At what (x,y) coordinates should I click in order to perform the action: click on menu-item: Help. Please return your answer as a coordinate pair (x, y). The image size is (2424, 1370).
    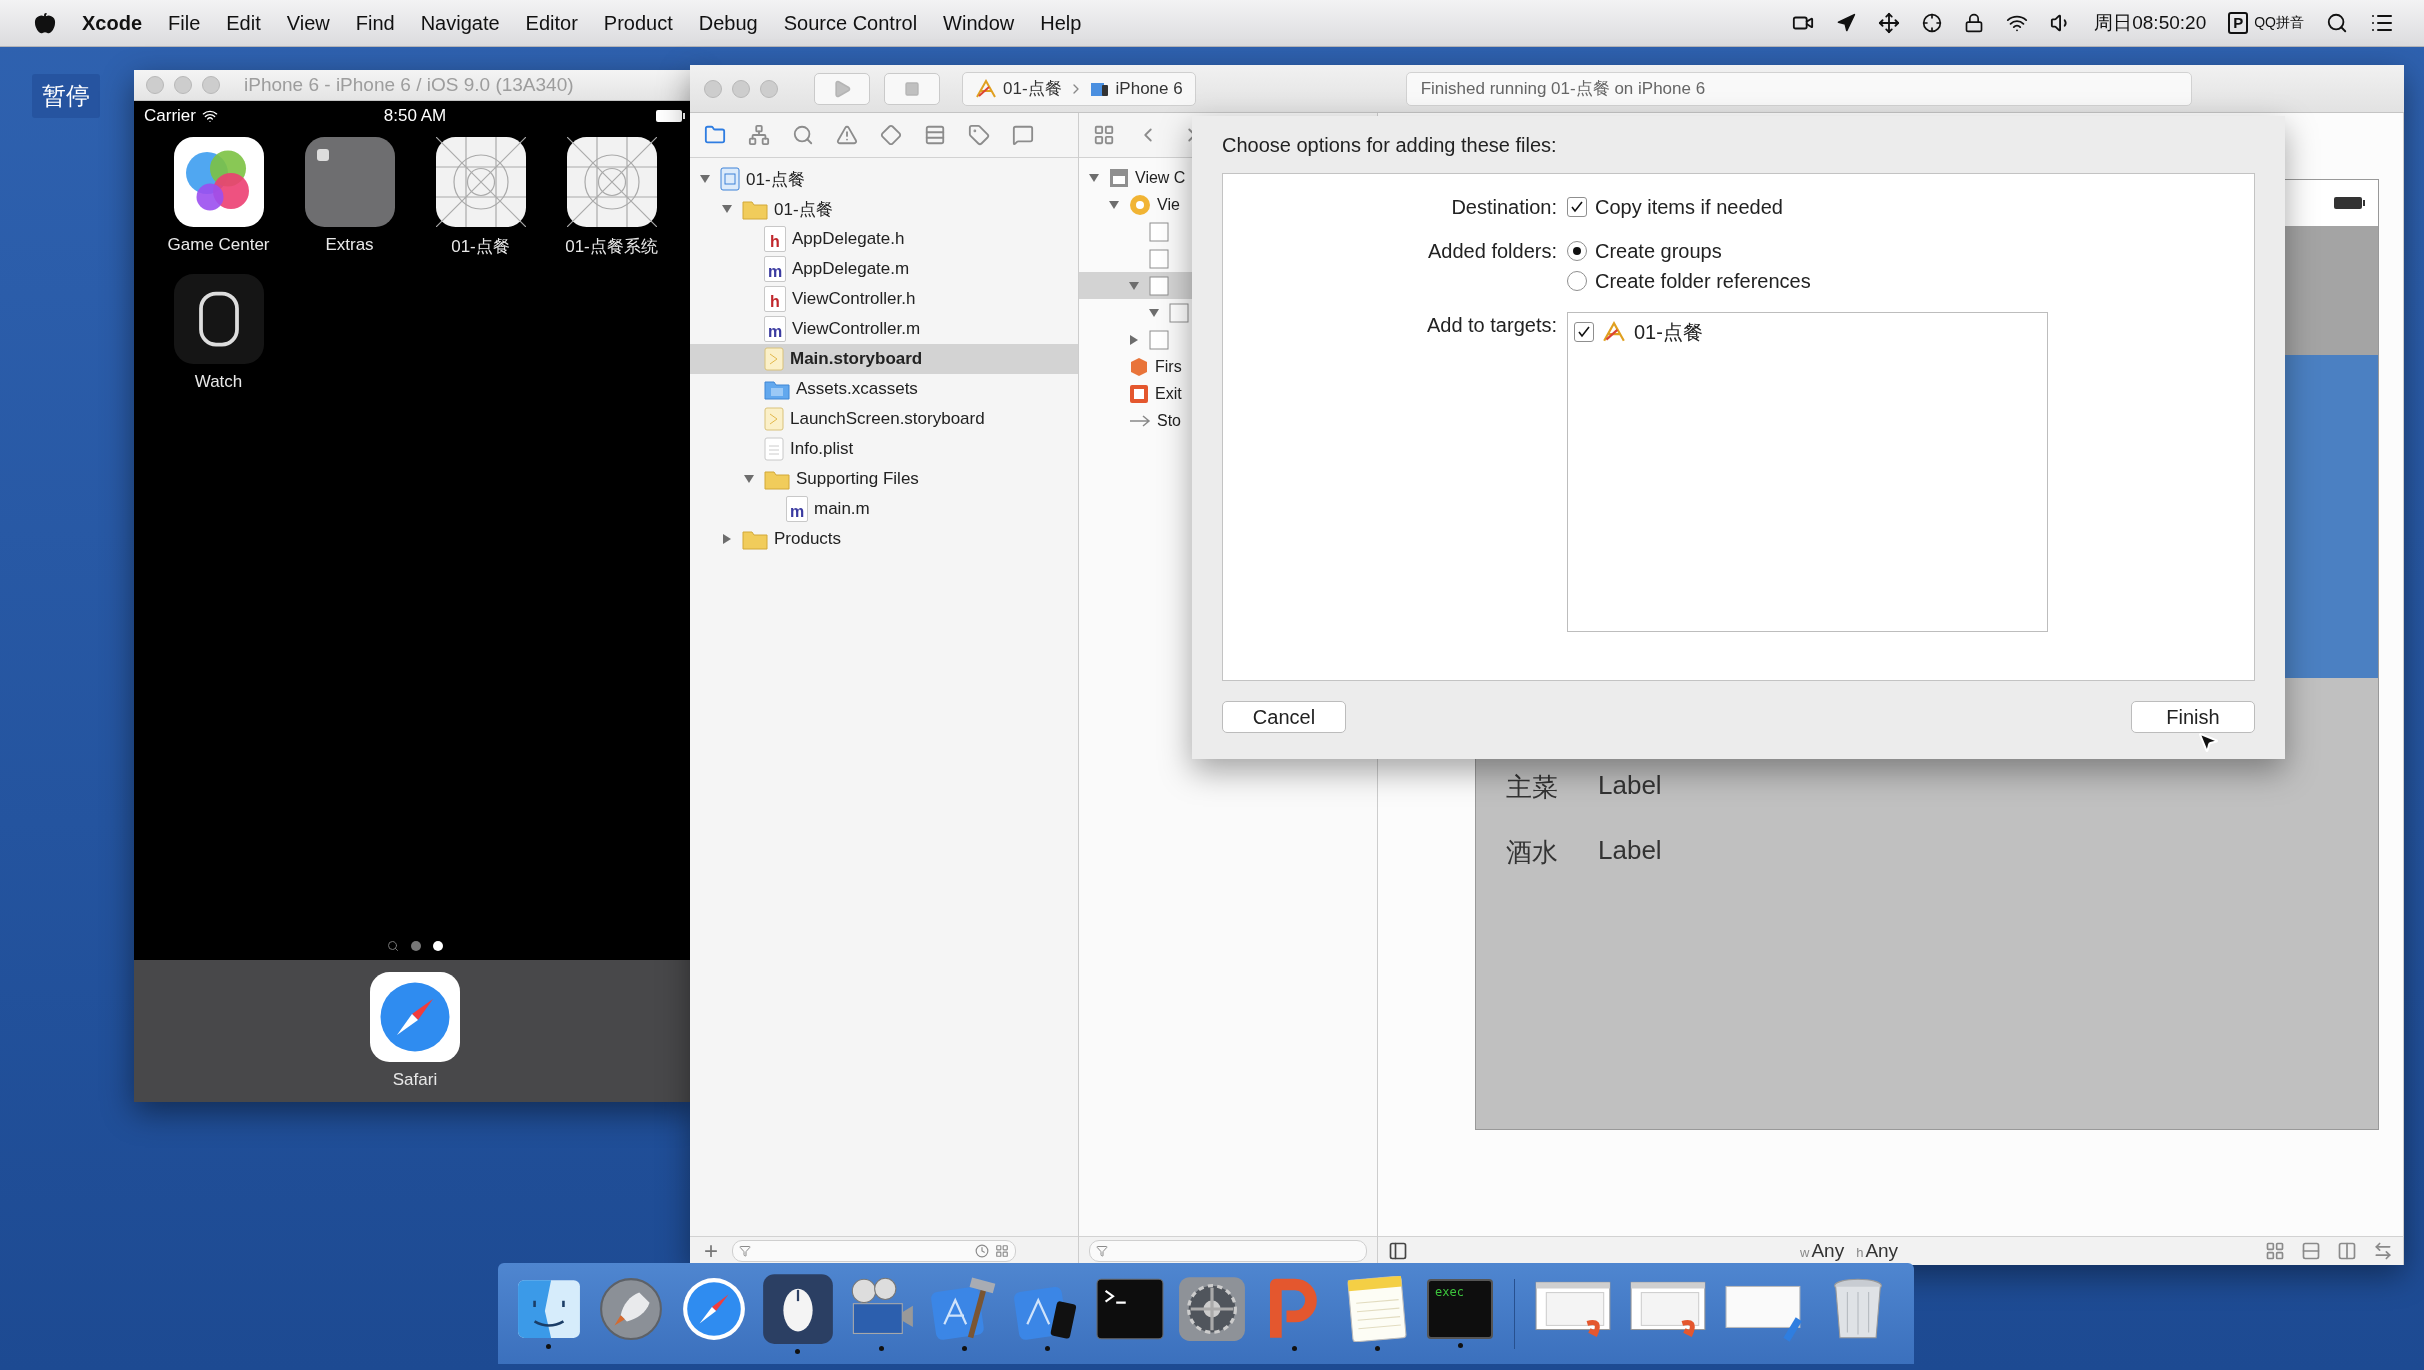
    Looking at the image, I should click on (1061, 23).